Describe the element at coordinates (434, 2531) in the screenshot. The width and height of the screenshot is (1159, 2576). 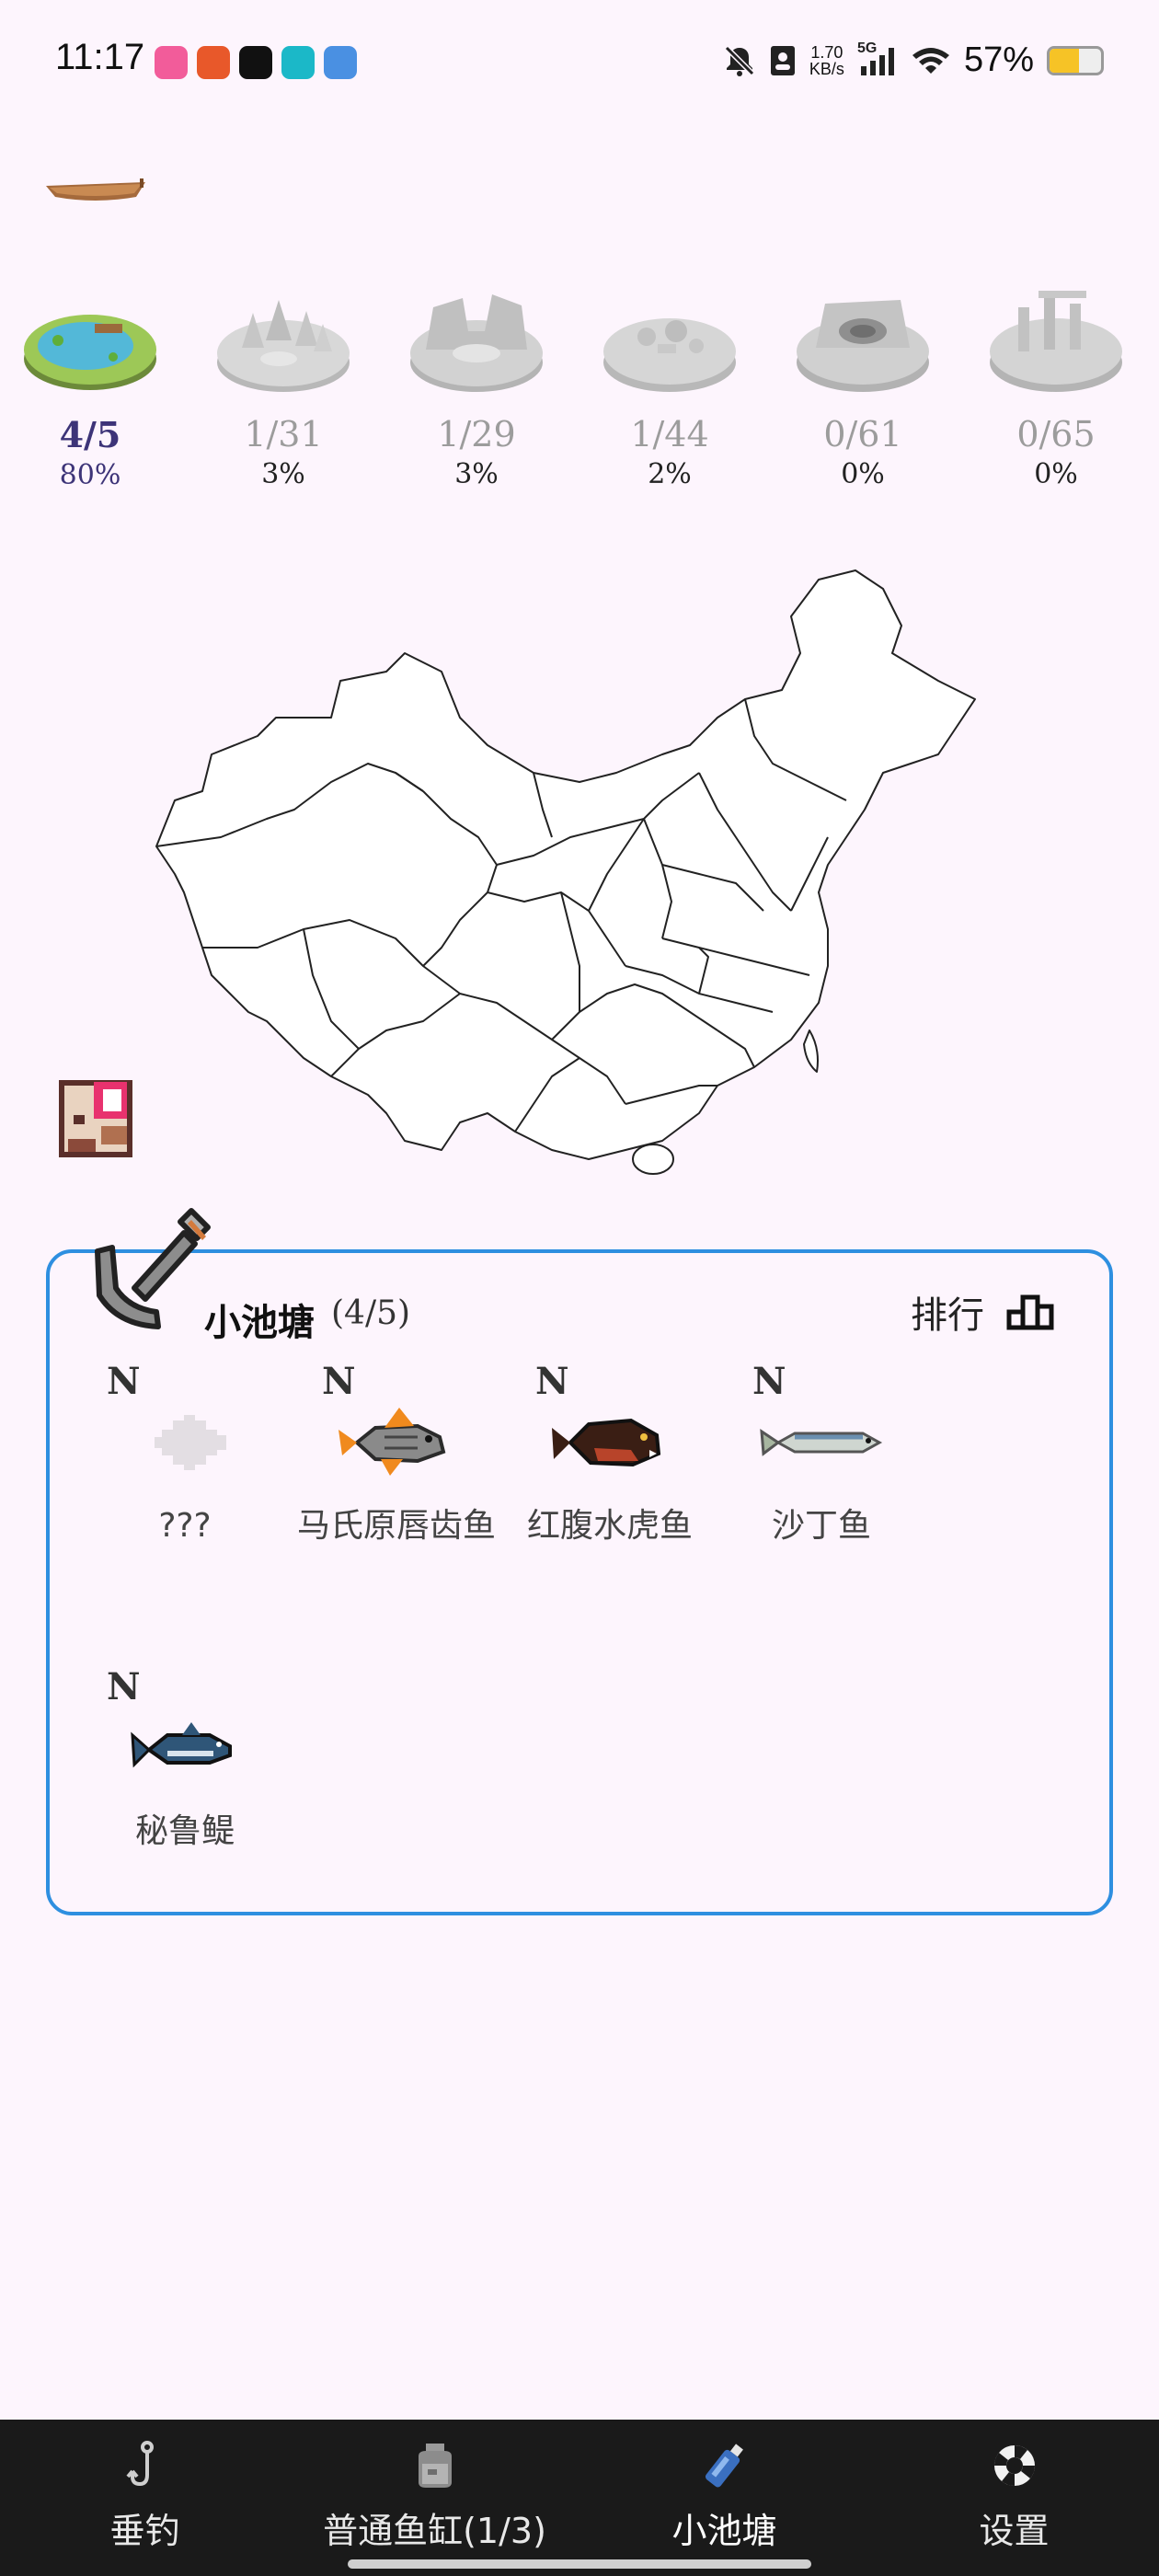
I see `nav-label: 普通鱼缸(1/3)` at that location.